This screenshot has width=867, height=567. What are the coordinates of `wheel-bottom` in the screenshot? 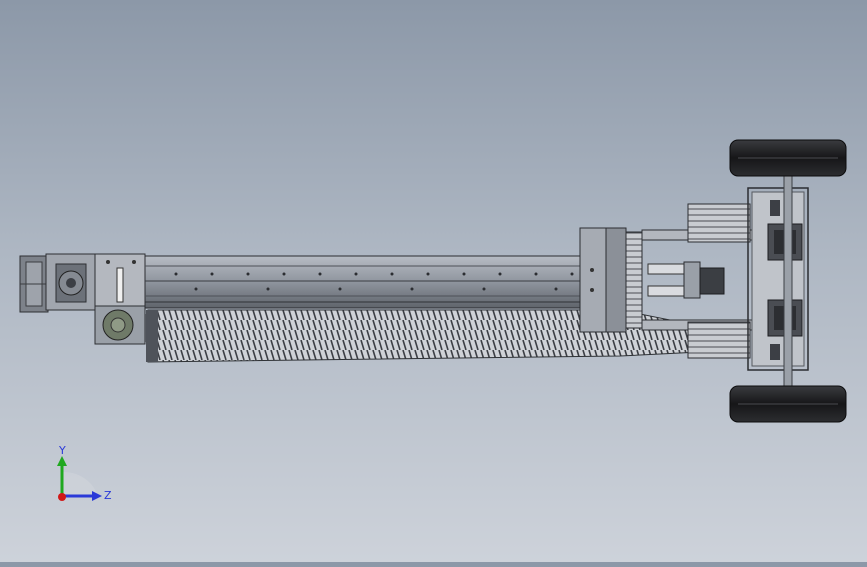 It's located at (788, 404).